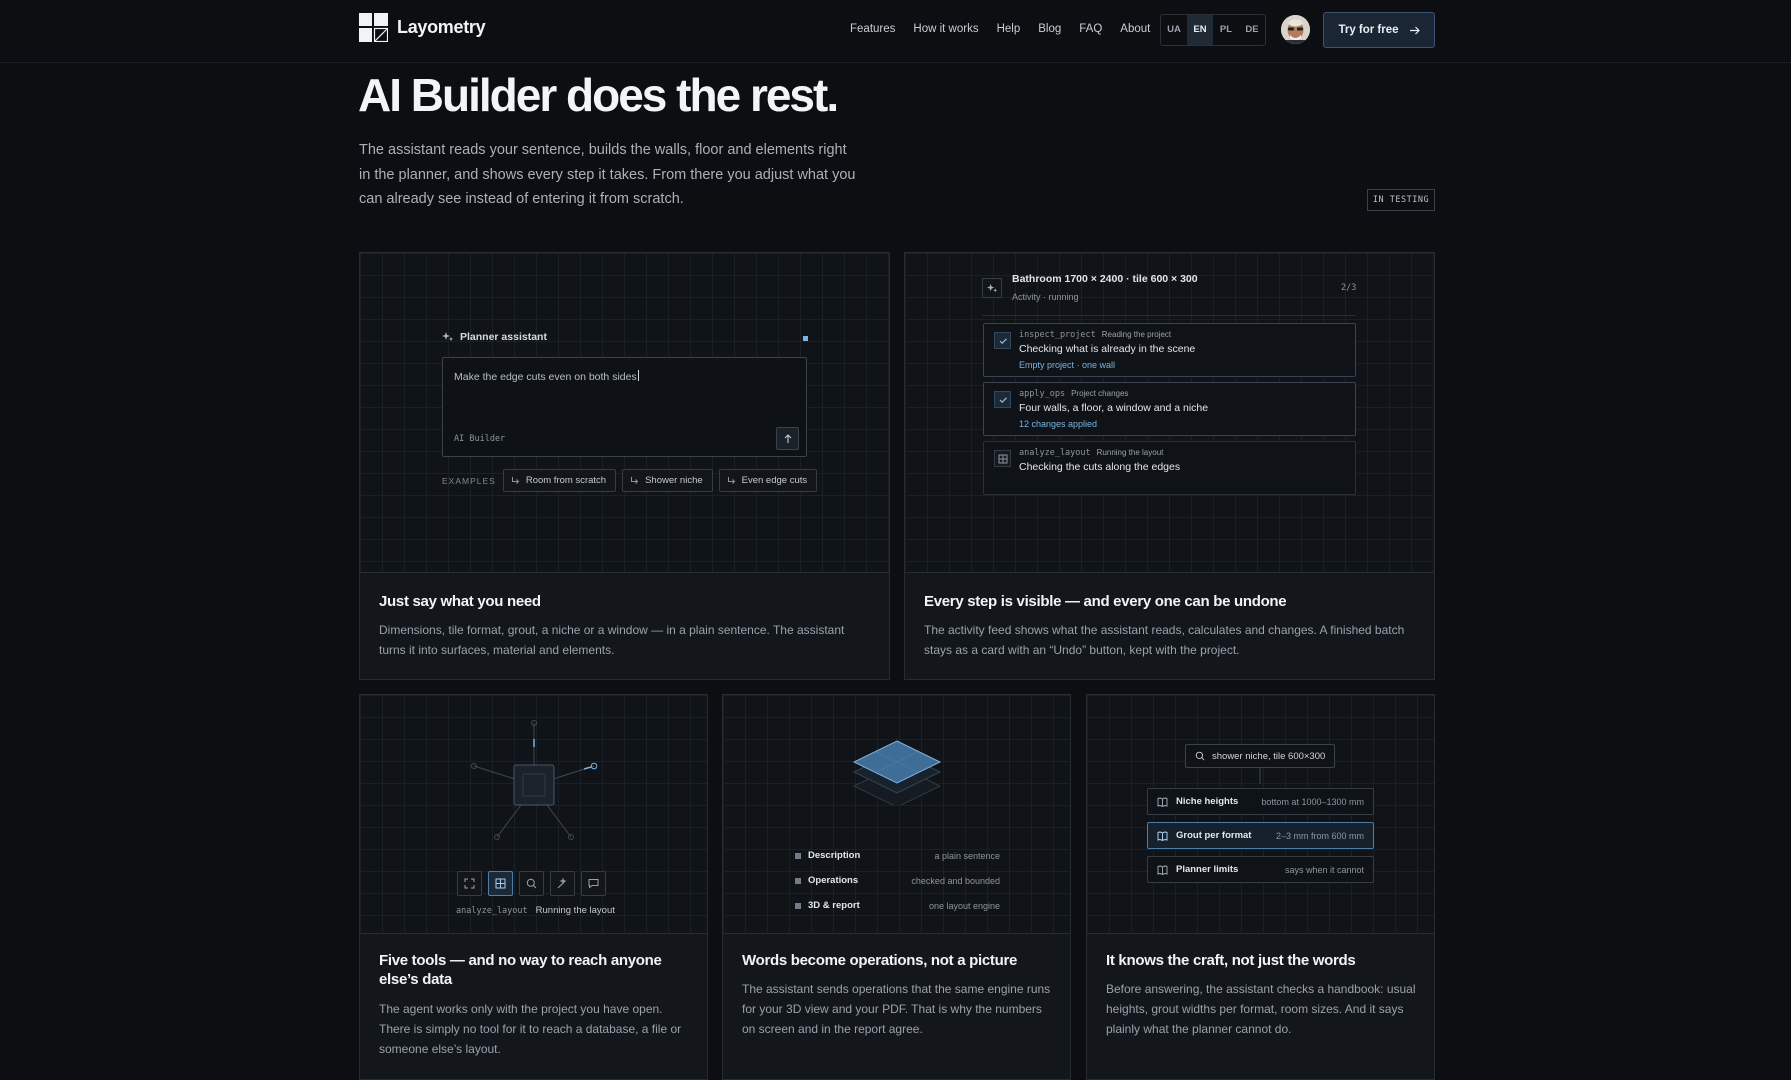  Describe the element at coordinates (1174, 30) in the screenshot. I see `lang-ua: UA` at that location.